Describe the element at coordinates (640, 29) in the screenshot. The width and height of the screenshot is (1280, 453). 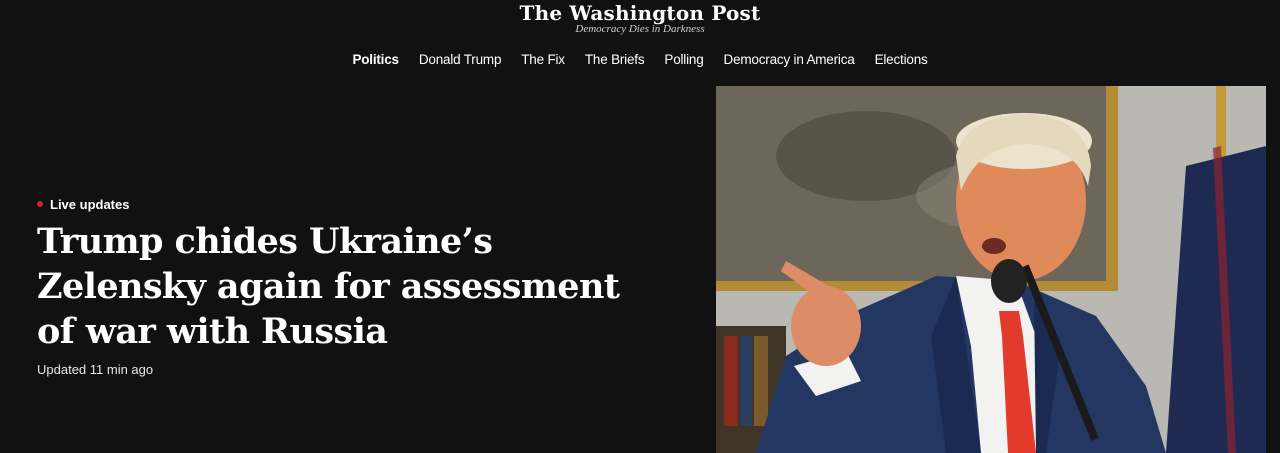
I see `site-tagline: Democracy Dies in Darkness` at that location.